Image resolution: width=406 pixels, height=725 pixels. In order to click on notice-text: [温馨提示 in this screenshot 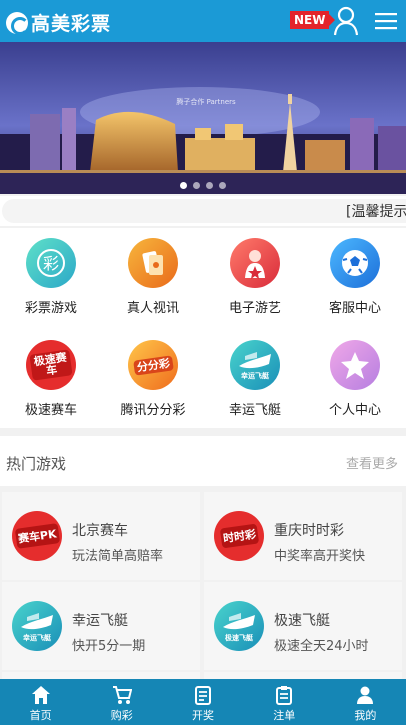, I will do `click(376, 212)`.